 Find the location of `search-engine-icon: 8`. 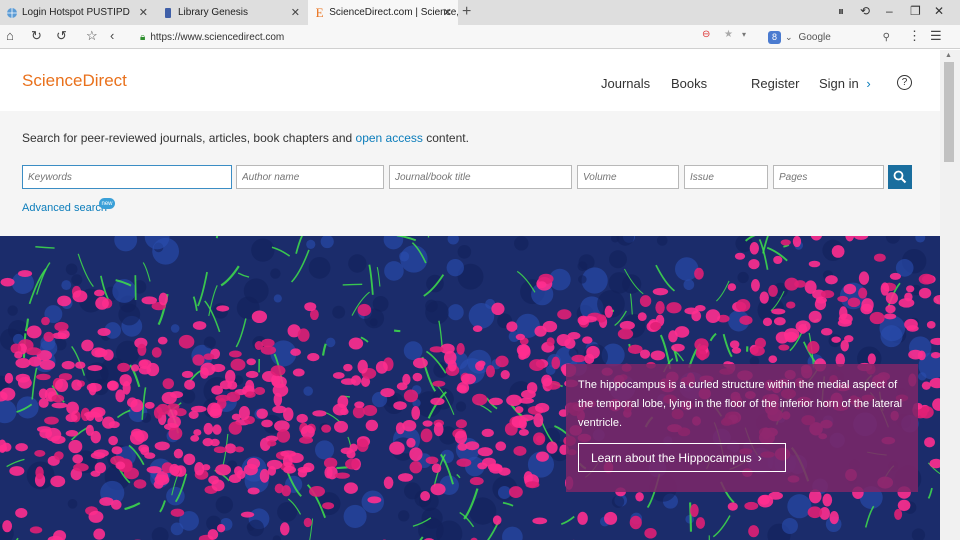

search-engine-icon: 8 is located at coordinates (774, 37).